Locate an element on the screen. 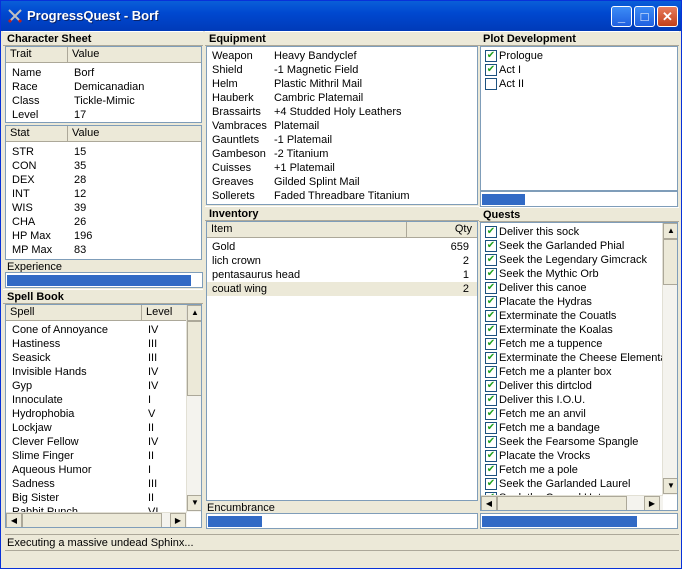  quest-item: ✔ Deliver this I.O.U. is located at coordinates (571, 400).